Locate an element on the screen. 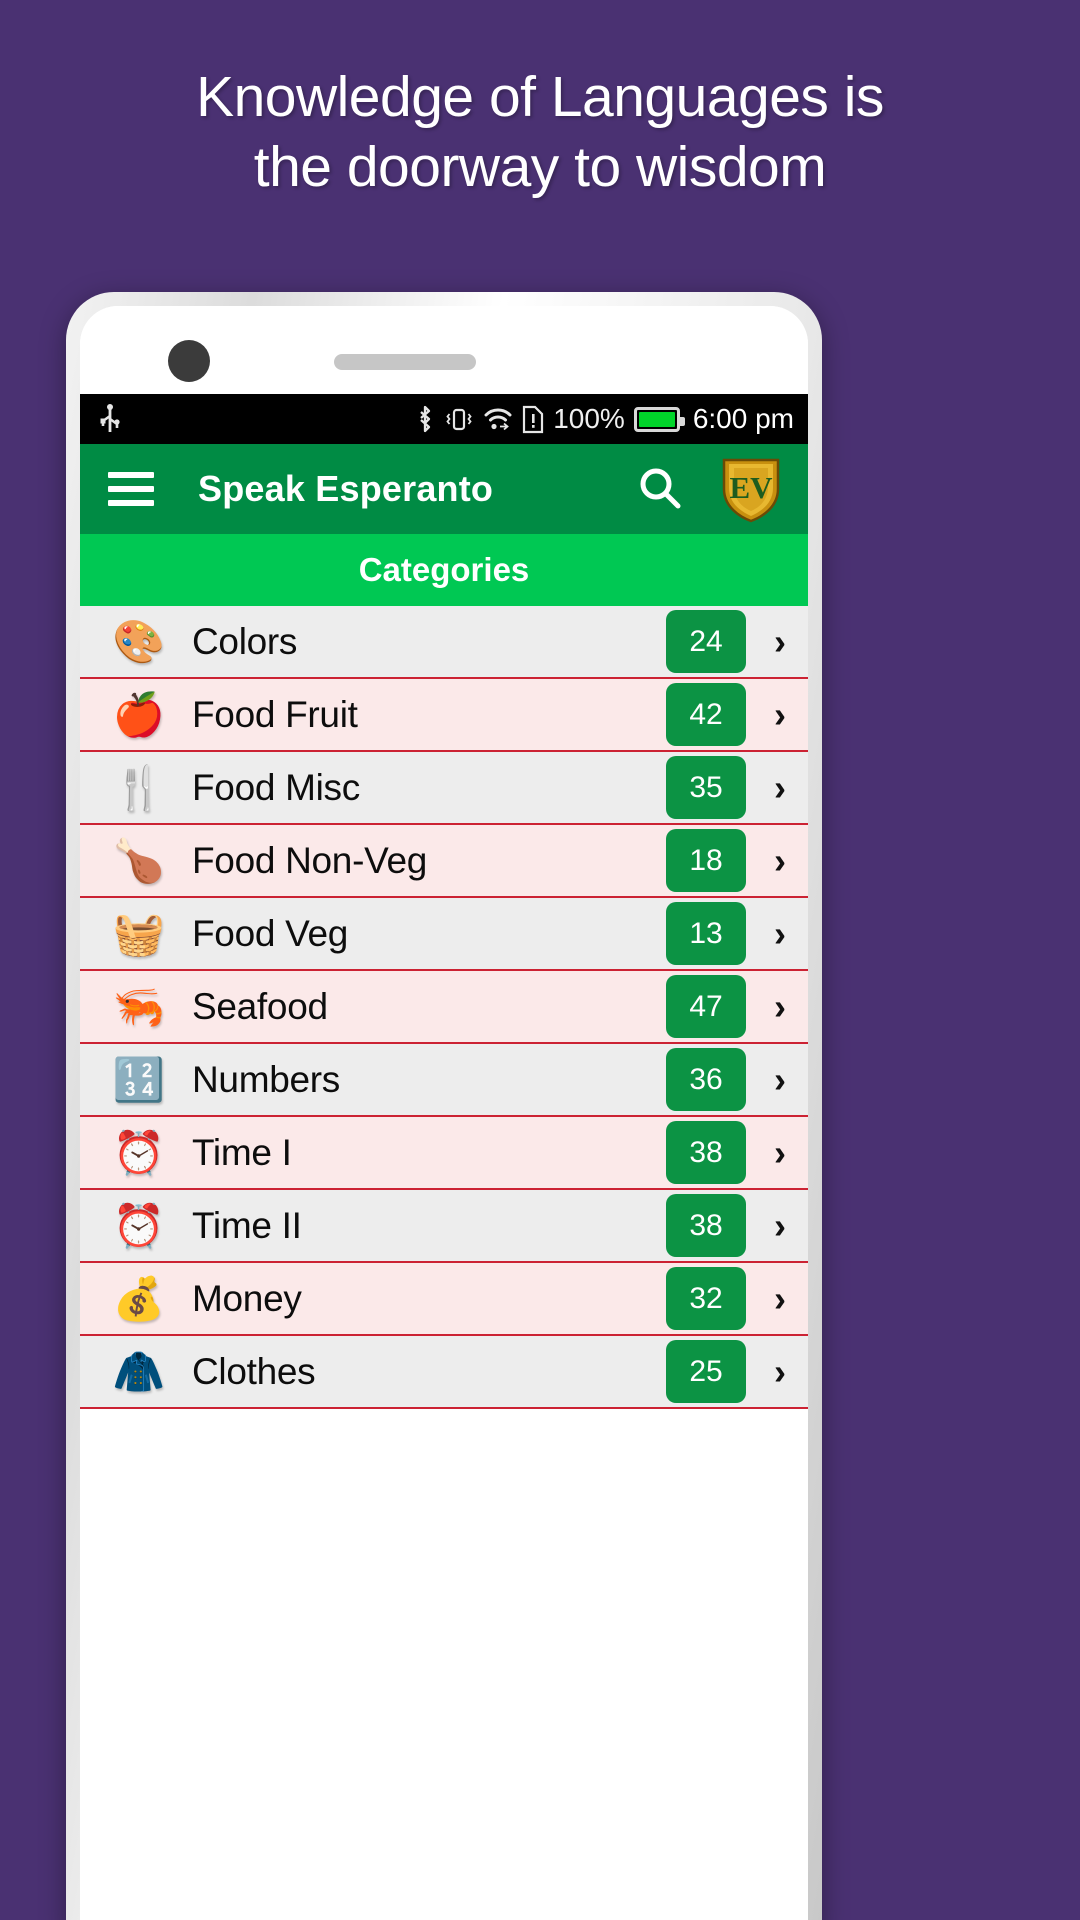  category-label: Money is located at coordinates (247, 1298).